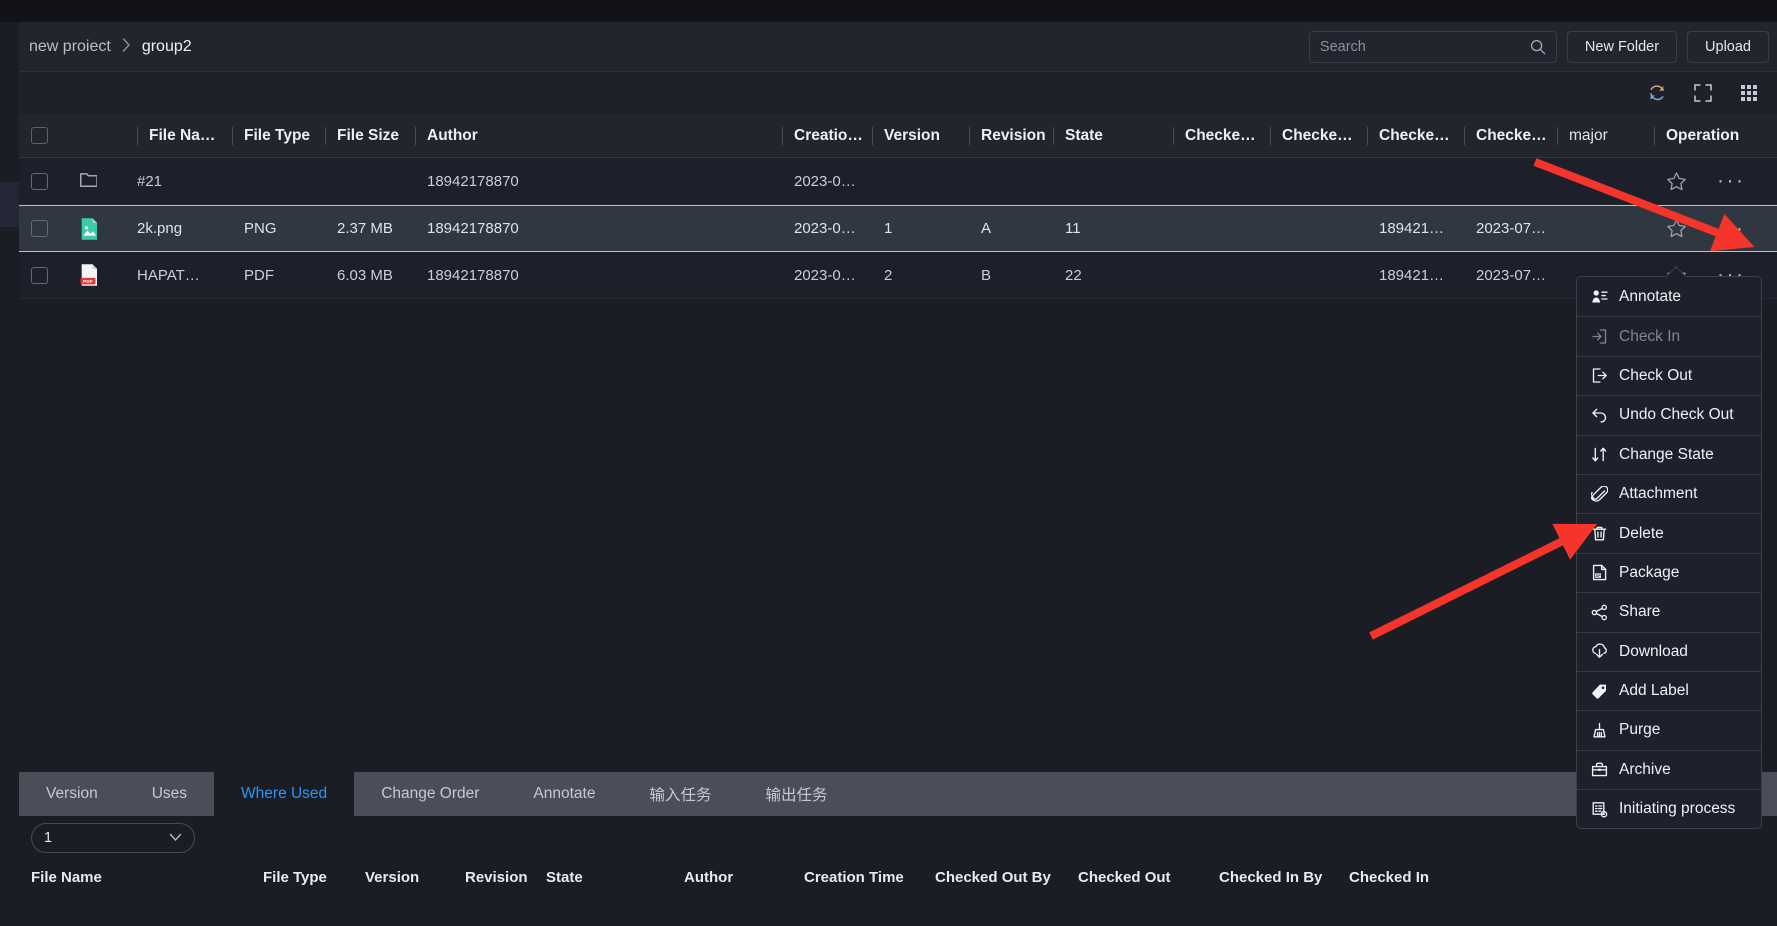 This screenshot has height=926, width=1777. What do you see at coordinates (1669, 729) in the screenshot?
I see `context-menu-item-purge: Purge` at bounding box center [1669, 729].